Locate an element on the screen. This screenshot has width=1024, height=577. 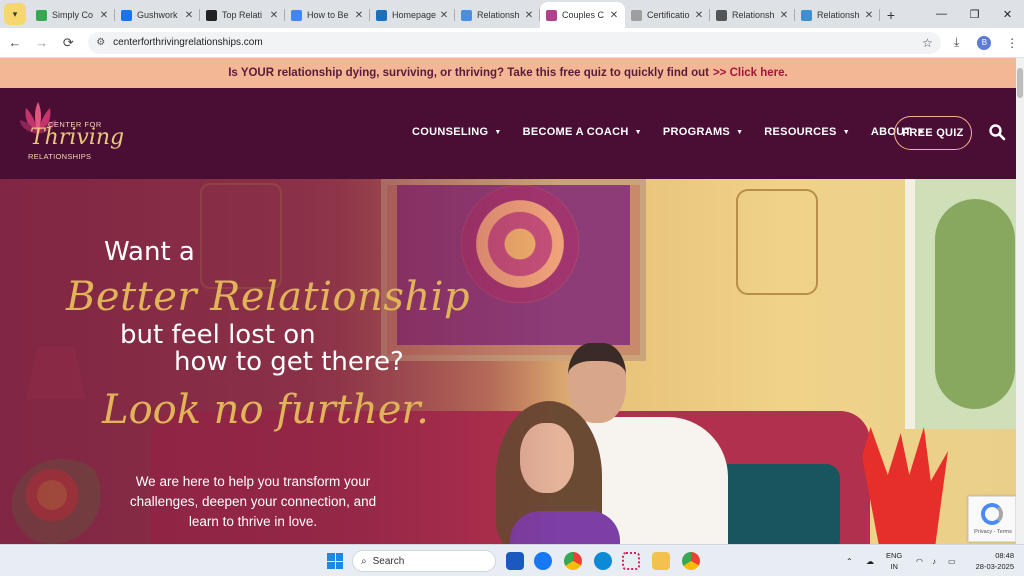
volume-icon: ♪ is located at coordinates (934, 561).